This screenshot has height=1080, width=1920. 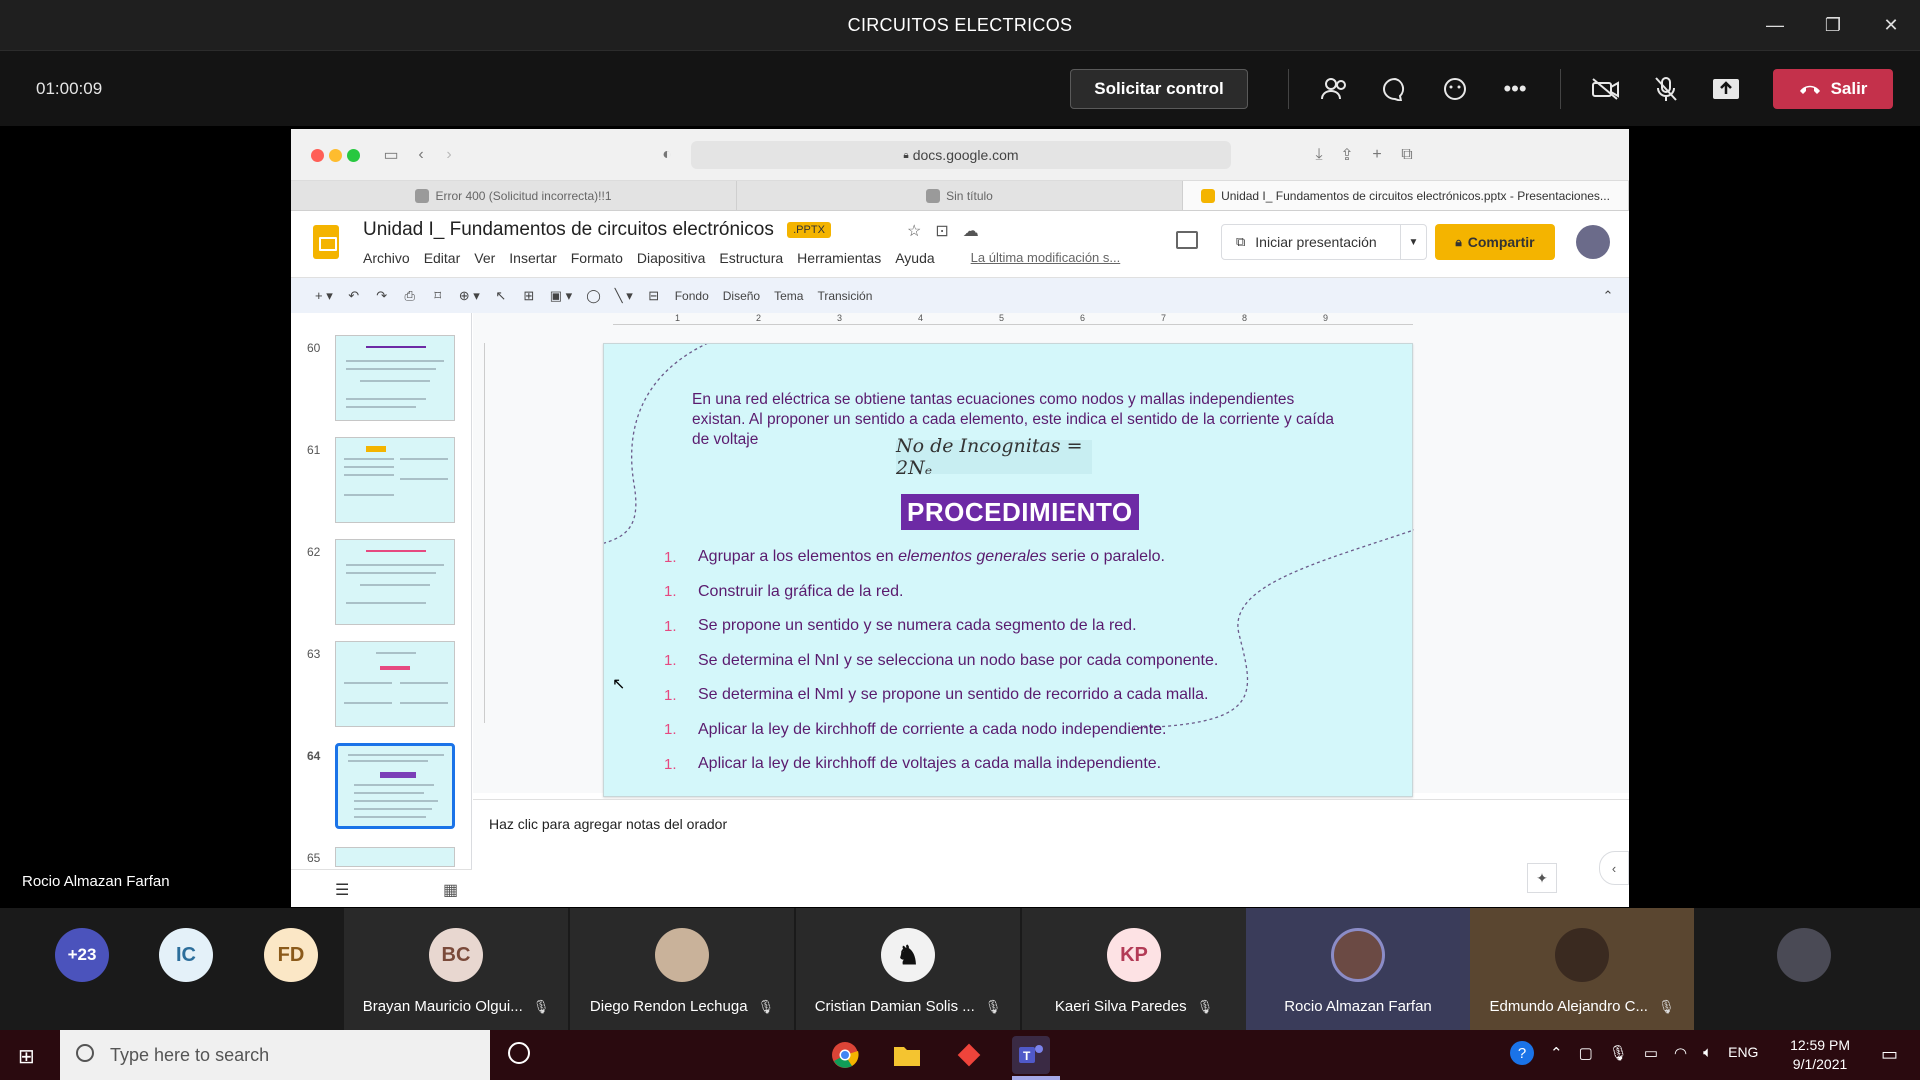 I want to click on participant-video: Edmundo Alejandro C... 🎙︎, so click(x=1582, y=969).